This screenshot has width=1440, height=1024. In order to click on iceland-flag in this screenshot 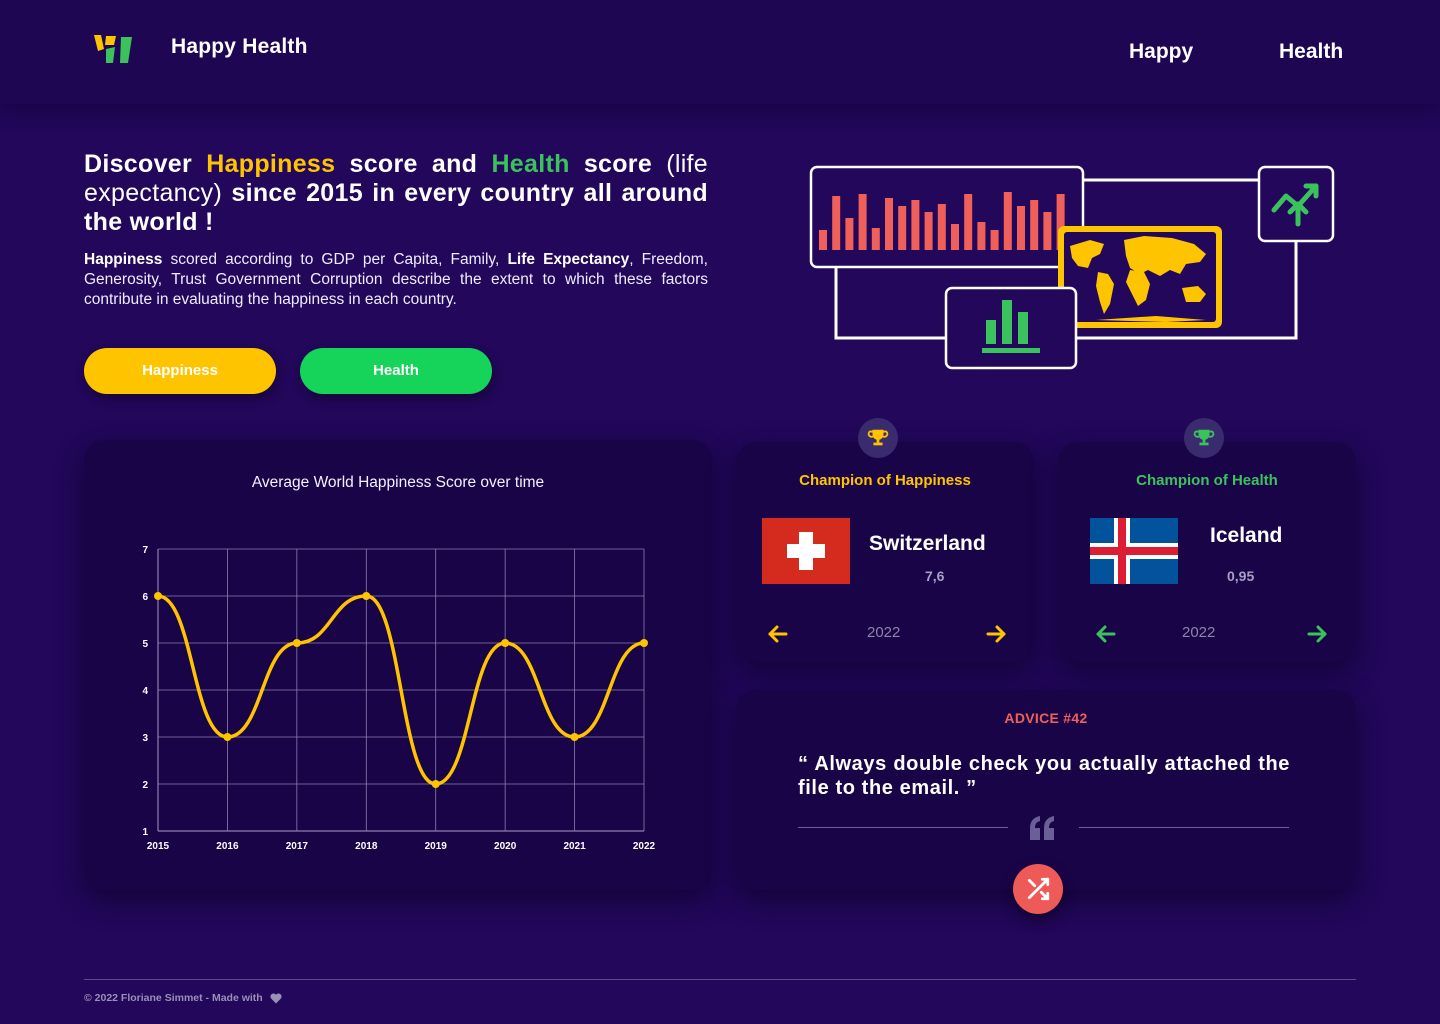, I will do `click(1134, 551)`.